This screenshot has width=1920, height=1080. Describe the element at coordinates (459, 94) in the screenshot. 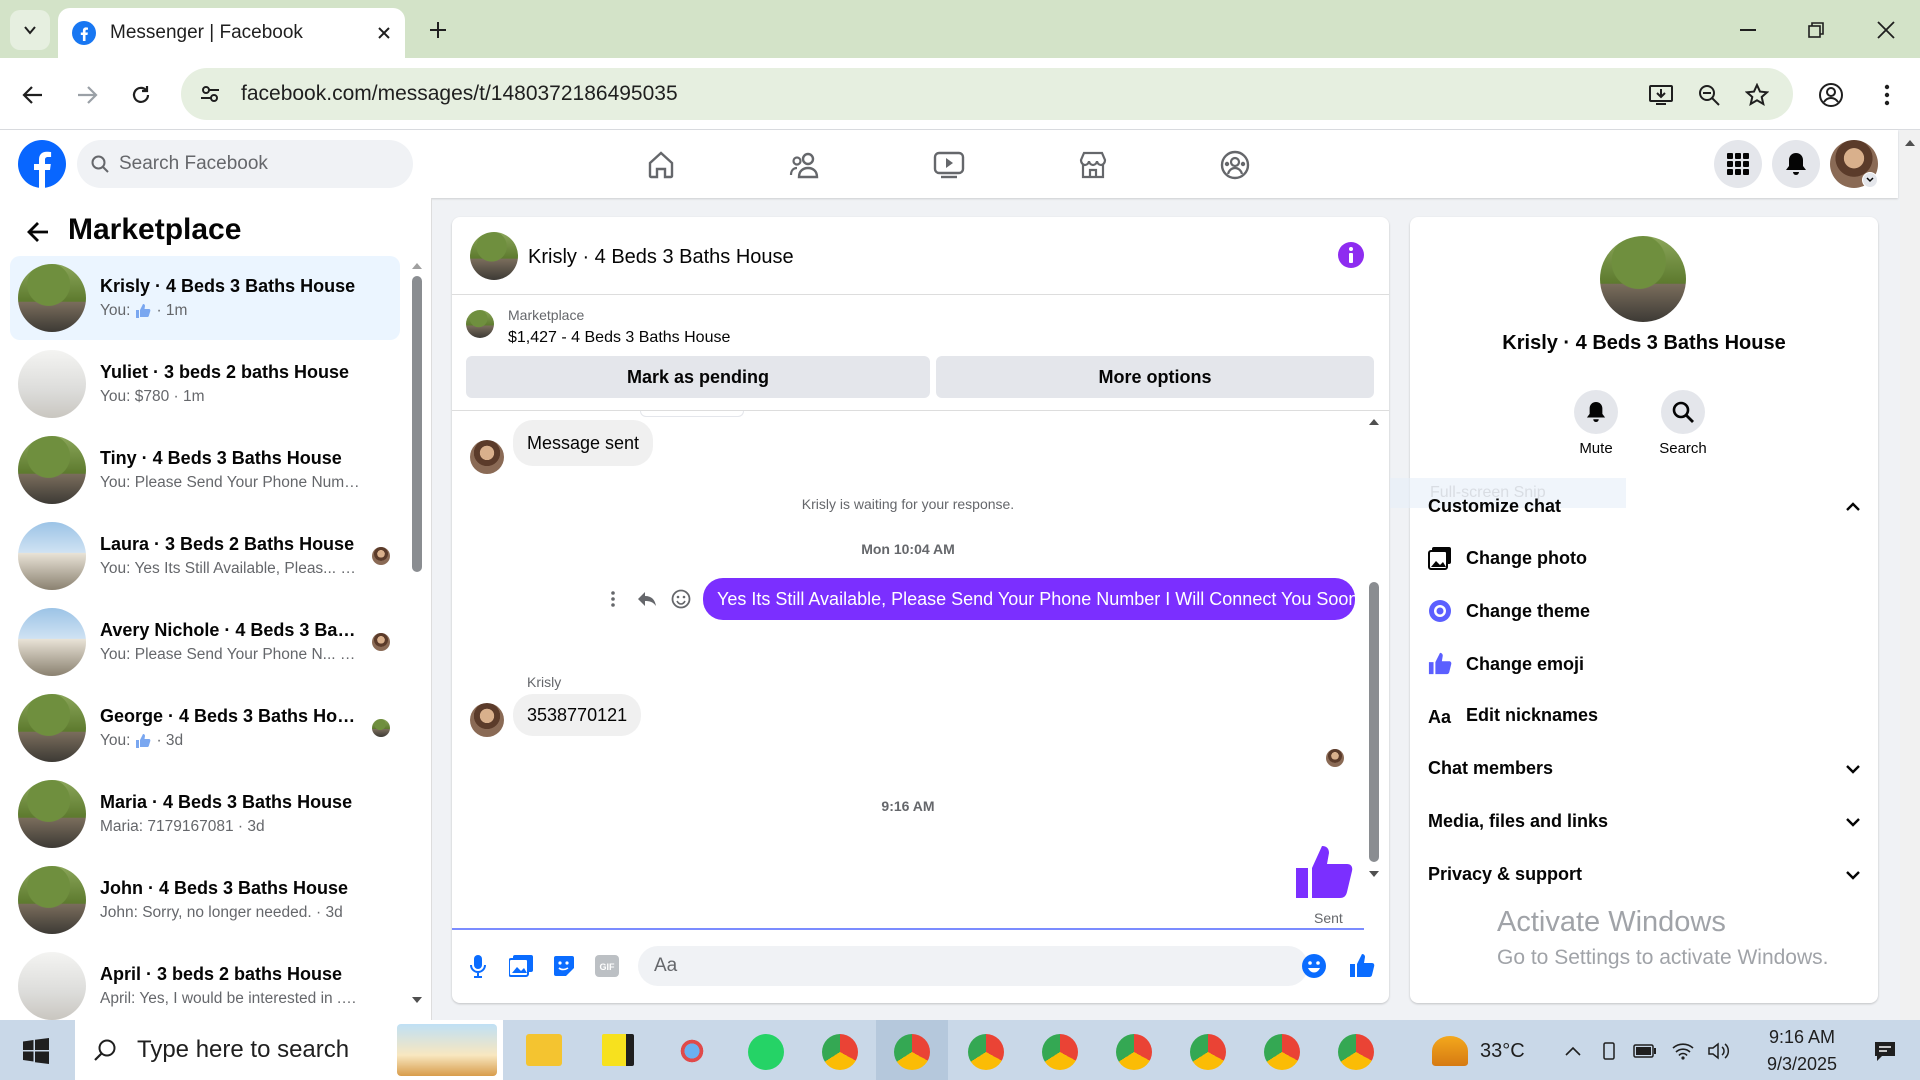

I see `url-text: facebook.com/messages/t/1480372186495035` at that location.